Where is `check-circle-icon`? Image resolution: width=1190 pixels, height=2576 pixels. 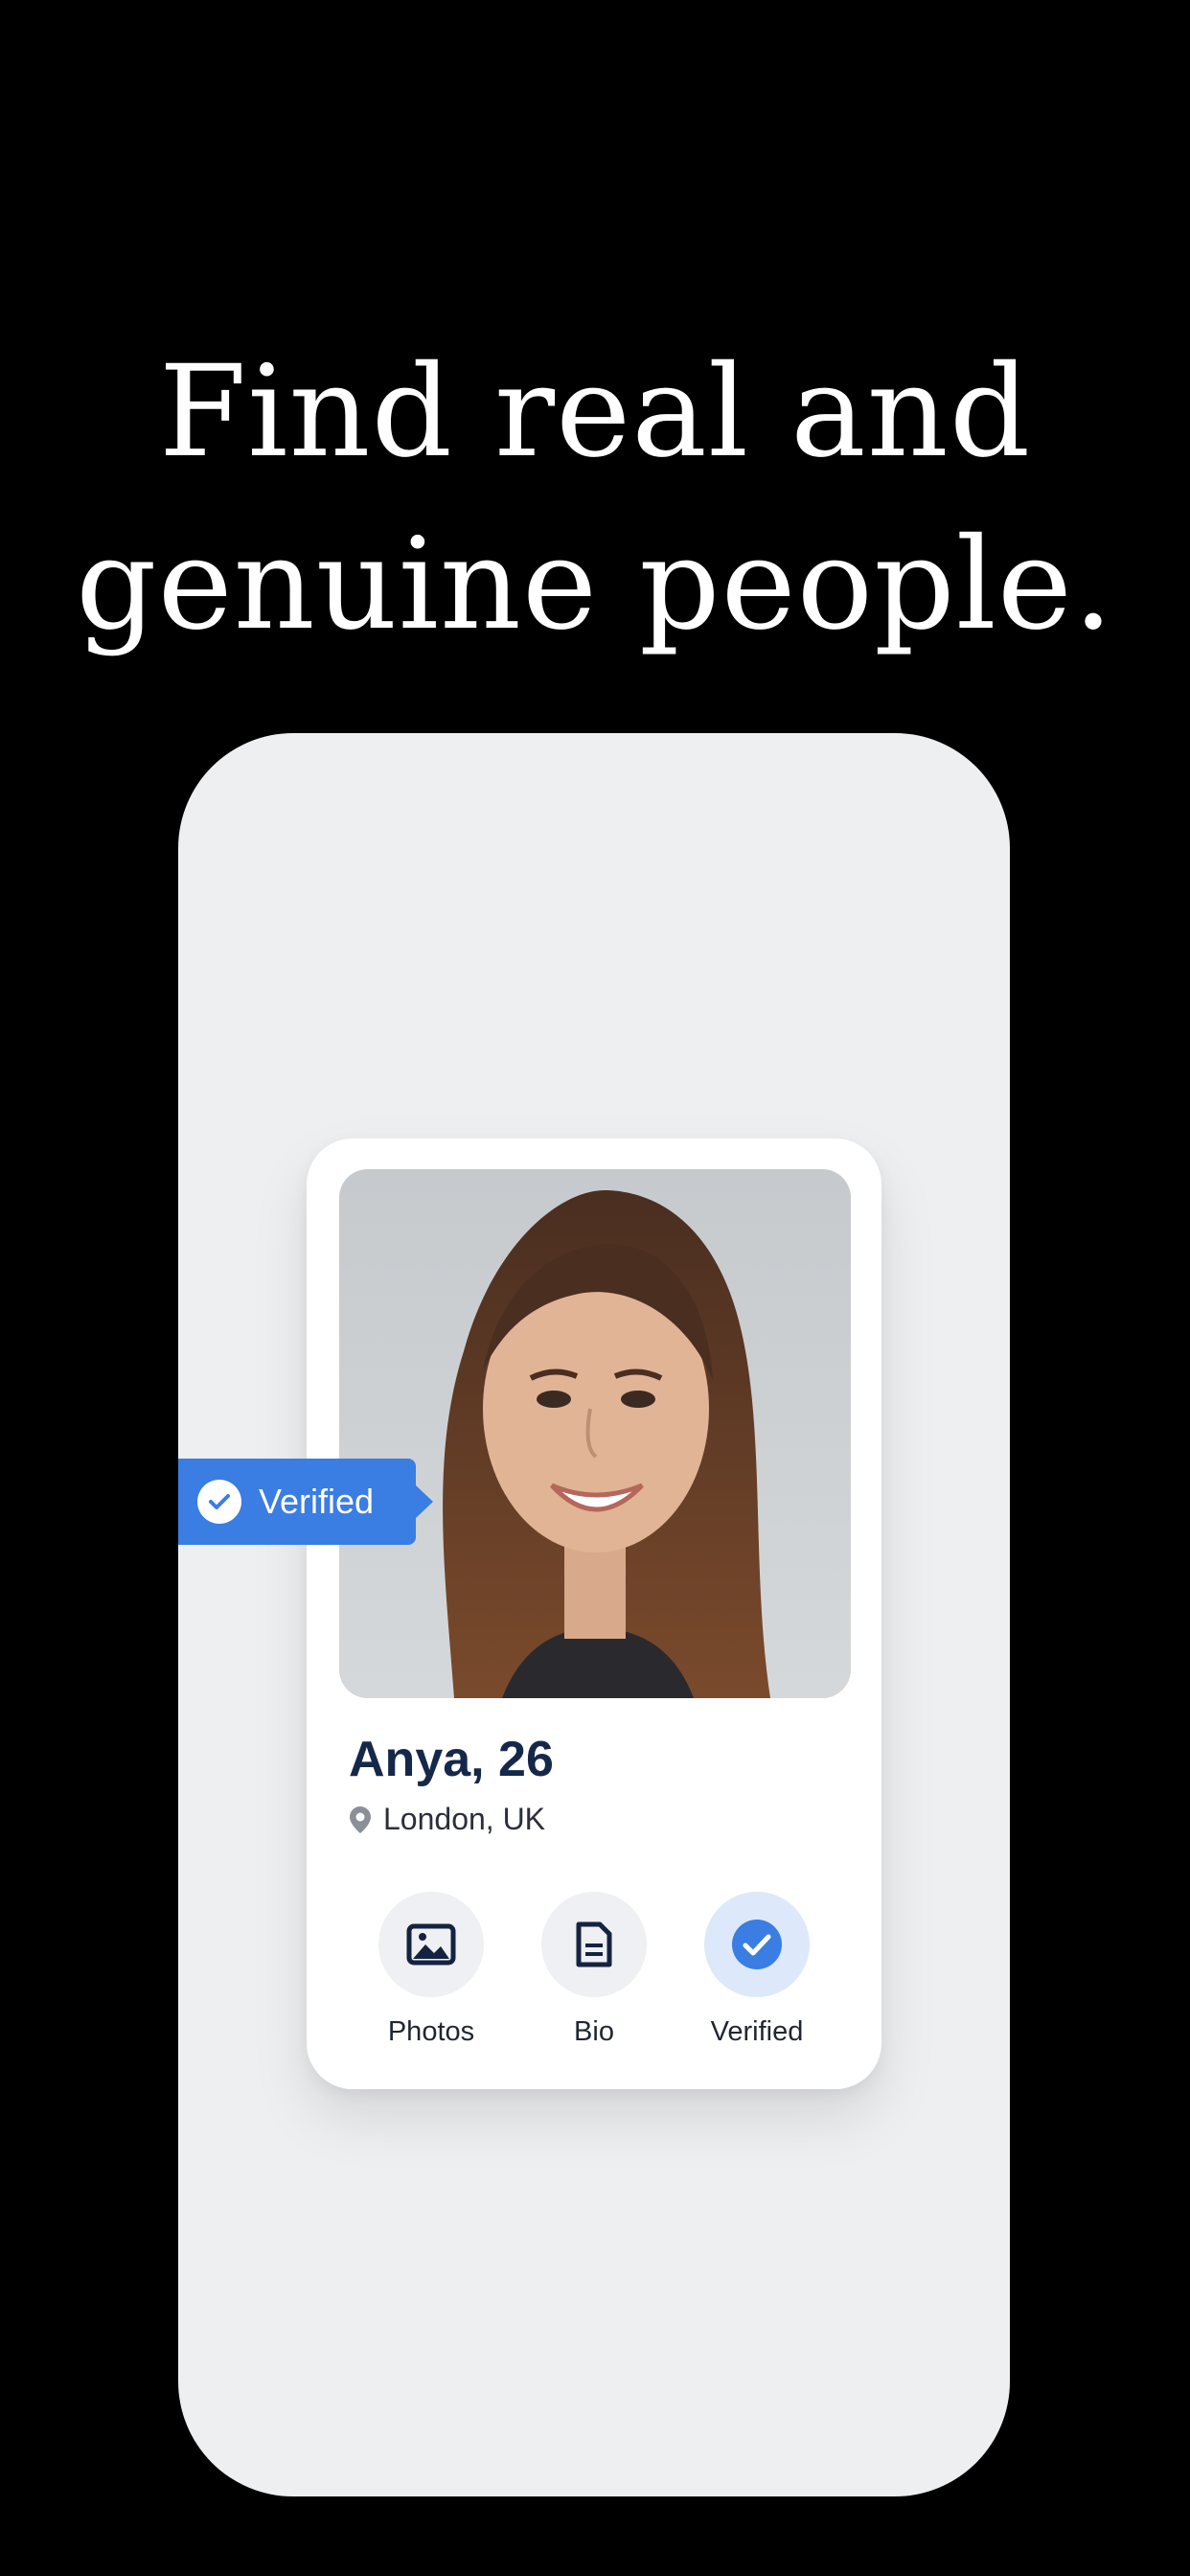 check-circle-icon is located at coordinates (757, 1944).